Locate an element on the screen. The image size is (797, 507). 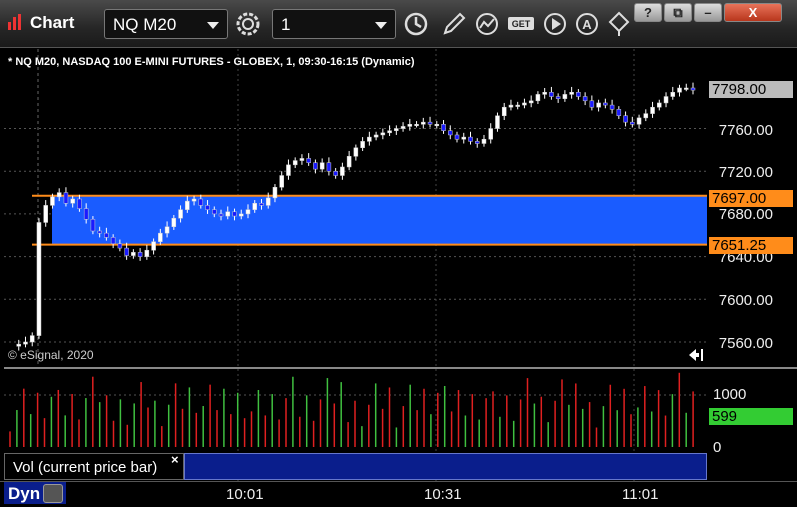
volume-study-label: Vol (current price bar) is located at coordinates (94, 466).